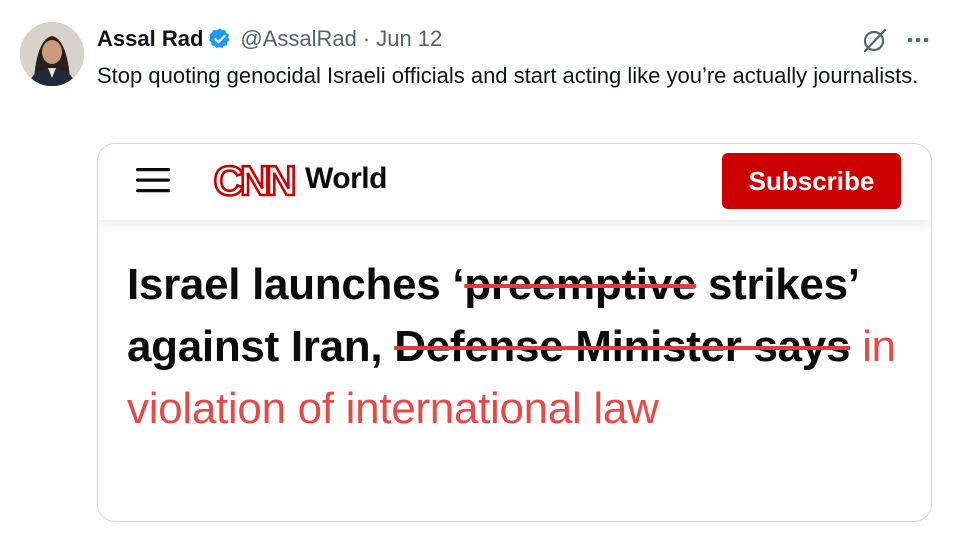 This screenshot has width=960, height=538. Describe the element at coordinates (580, 284) in the screenshot. I see `struck-word-preemptive: preemptive` at that location.